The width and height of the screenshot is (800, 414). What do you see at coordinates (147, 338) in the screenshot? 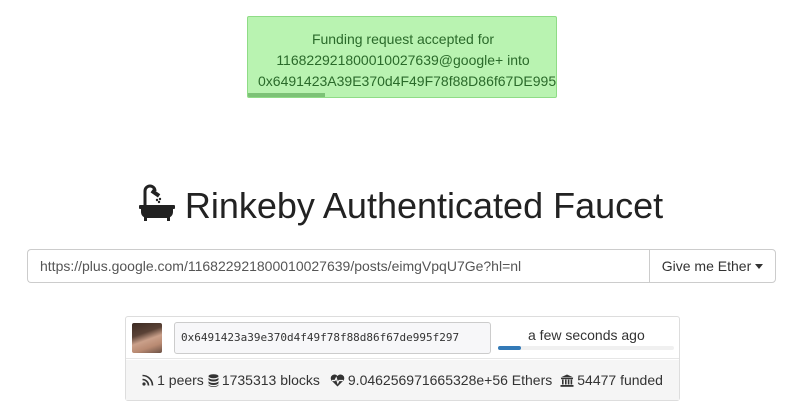
I see `avatar` at bounding box center [147, 338].